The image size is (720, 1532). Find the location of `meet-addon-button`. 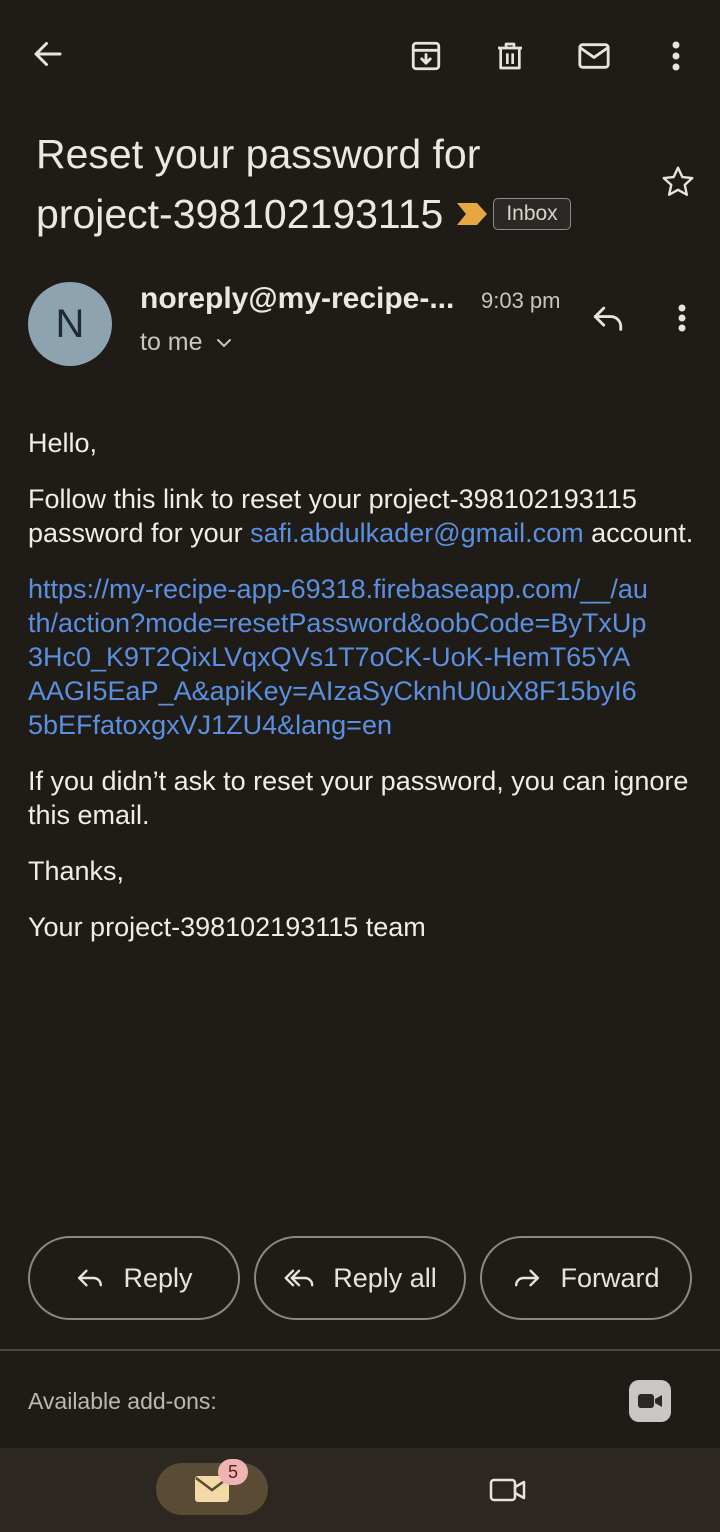

meet-addon-button is located at coordinates (650, 1401).